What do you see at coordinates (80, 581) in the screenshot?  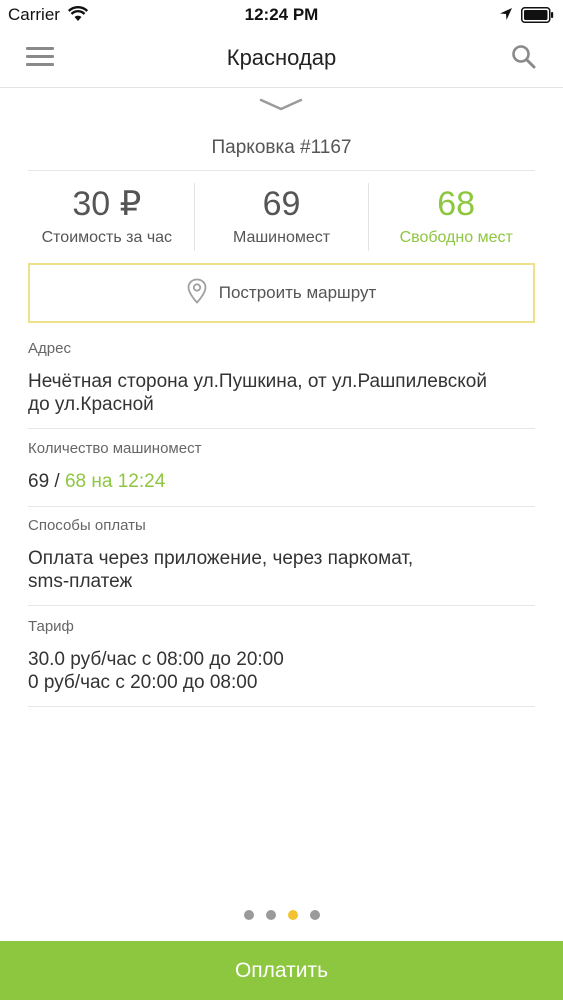 I see `payment-line-2: sms-платеж` at bounding box center [80, 581].